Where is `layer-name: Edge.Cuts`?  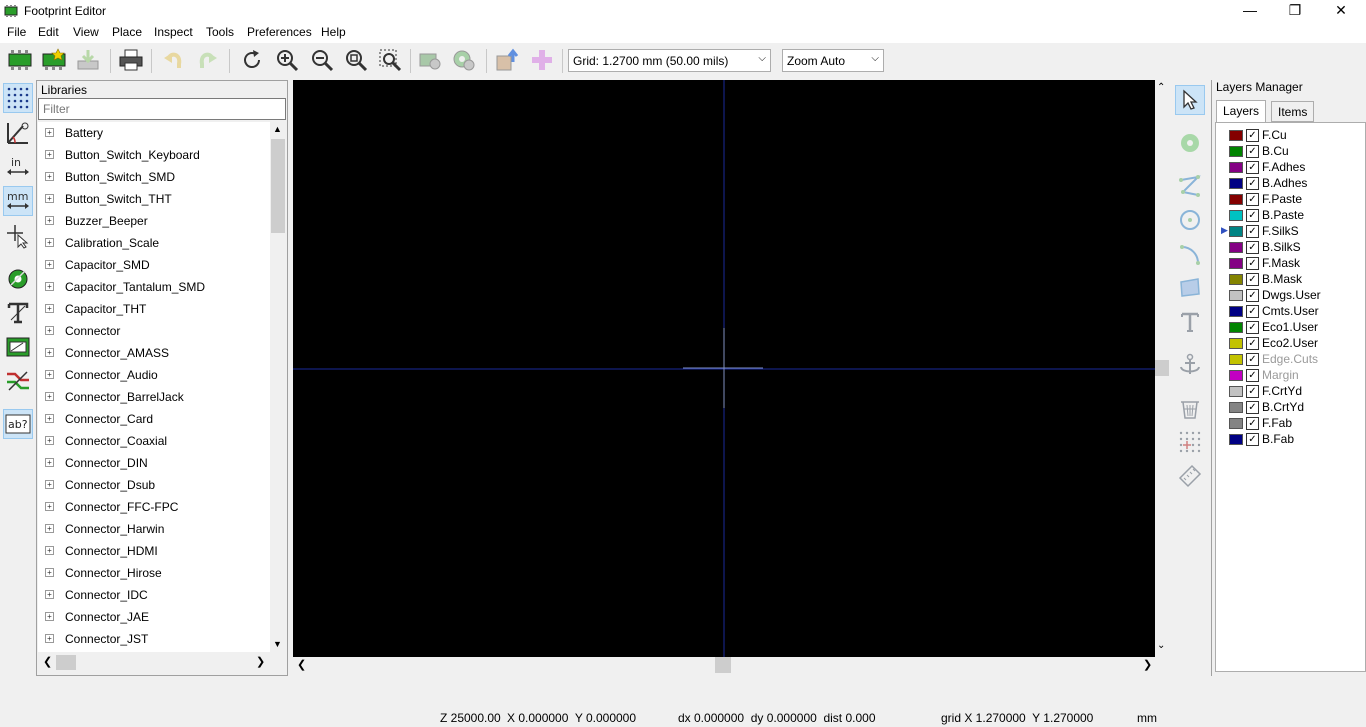
layer-name: Edge.Cuts is located at coordinates (1290, 359).